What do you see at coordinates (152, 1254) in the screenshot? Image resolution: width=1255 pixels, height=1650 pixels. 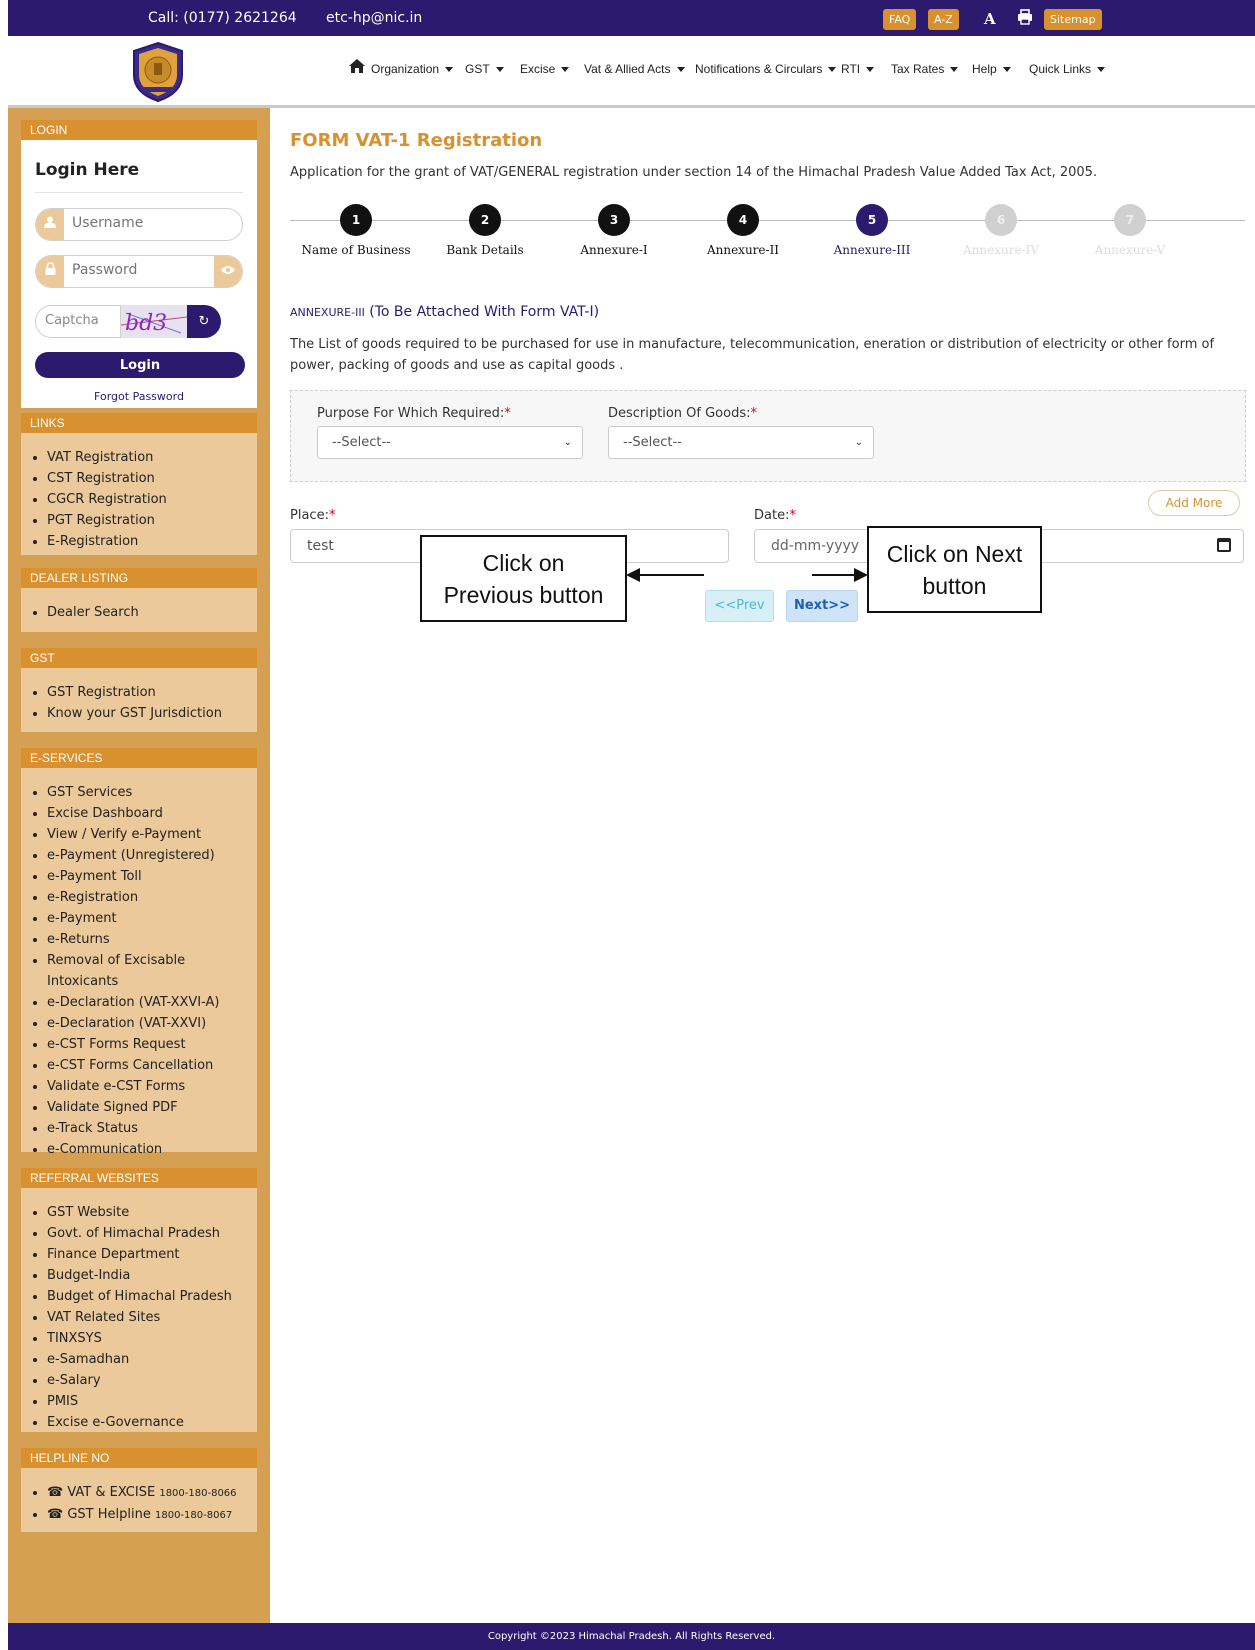 I see `link-finance-department: Finance Department` at bounding box center [152, 1254].